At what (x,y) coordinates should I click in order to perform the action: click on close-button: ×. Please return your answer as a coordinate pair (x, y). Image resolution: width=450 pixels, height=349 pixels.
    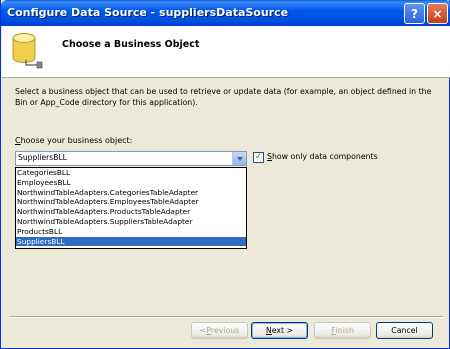
    Looking at the image, I should click on (437, 13).